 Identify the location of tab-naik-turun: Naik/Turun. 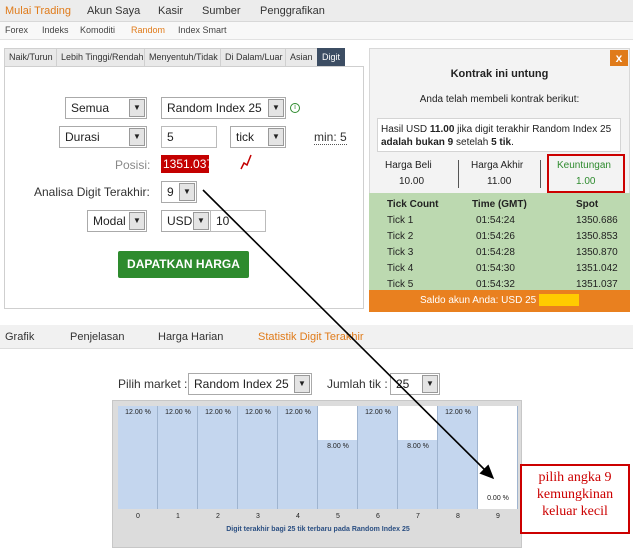
(31, 57).